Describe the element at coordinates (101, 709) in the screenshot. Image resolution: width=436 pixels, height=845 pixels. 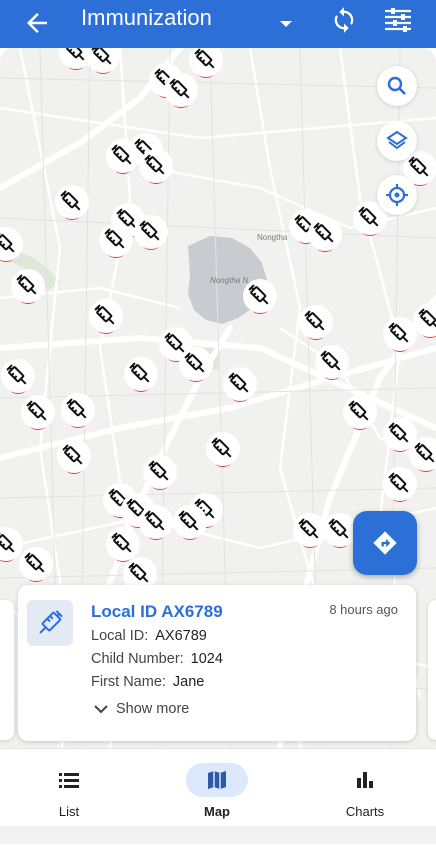
I see `chevron-down-icon` at that location.